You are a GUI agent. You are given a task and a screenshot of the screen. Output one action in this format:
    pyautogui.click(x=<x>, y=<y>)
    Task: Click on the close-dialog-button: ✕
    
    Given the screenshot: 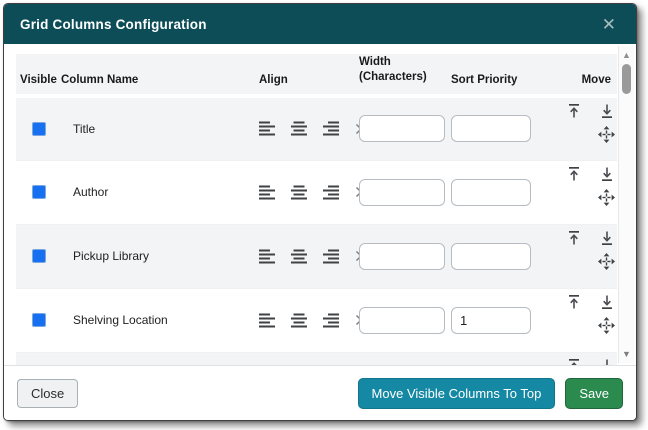 What is the action you would take?
    pyautogui.click(x=609, y=24)
    